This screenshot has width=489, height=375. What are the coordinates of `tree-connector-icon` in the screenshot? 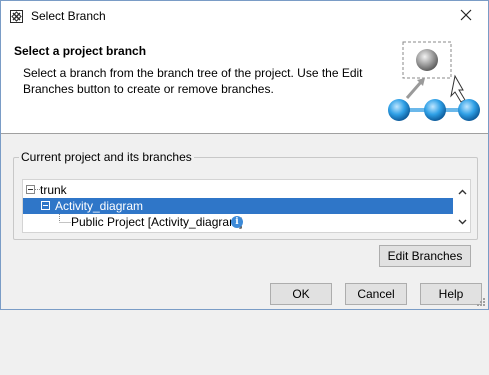 It's located at (65, 218).